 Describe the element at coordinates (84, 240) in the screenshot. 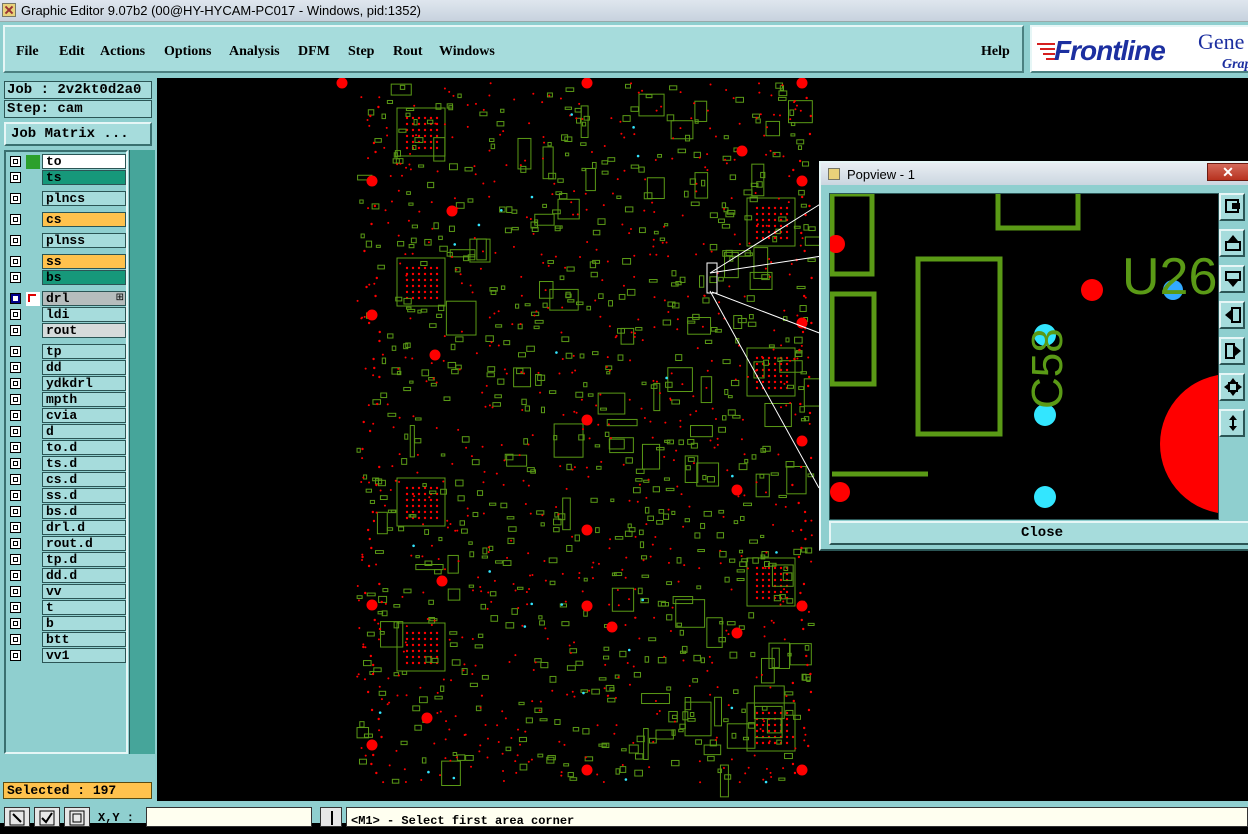

I see `layer-name: plnss` at that location.